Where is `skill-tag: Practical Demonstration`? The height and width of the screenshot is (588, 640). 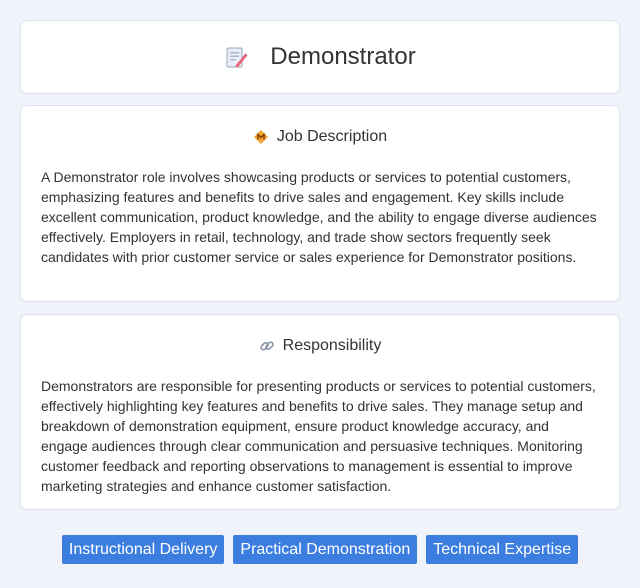
skill-tag: Practical Demonstration is located at coordinates (325, 549).